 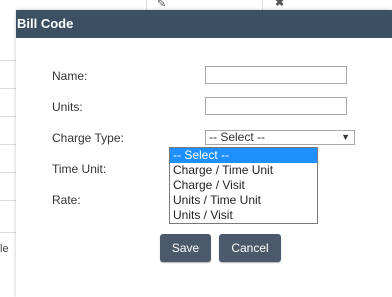 I want to click on dropdown-option: Units / Time Unit, so click(x=243, y=200).